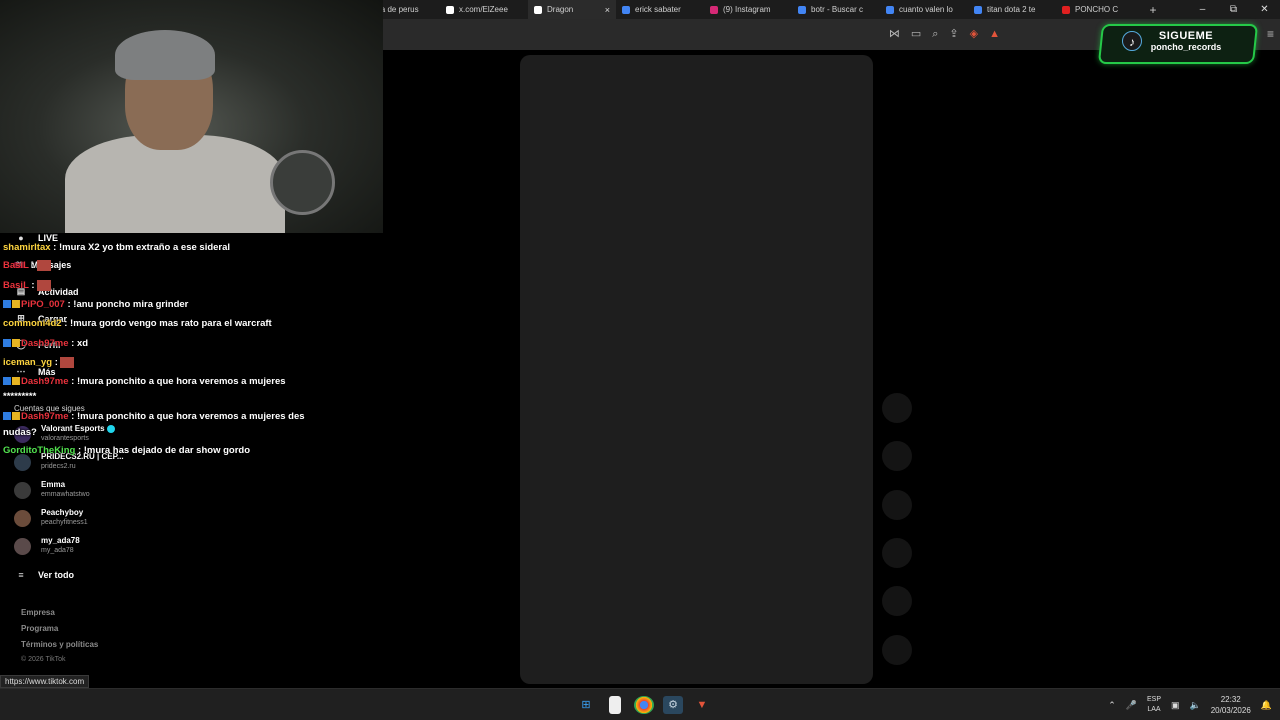 Image resolution: width=1280 pixels, height=720 pixels. I want to click on steam-icon: ⚙, so click(673, 705).